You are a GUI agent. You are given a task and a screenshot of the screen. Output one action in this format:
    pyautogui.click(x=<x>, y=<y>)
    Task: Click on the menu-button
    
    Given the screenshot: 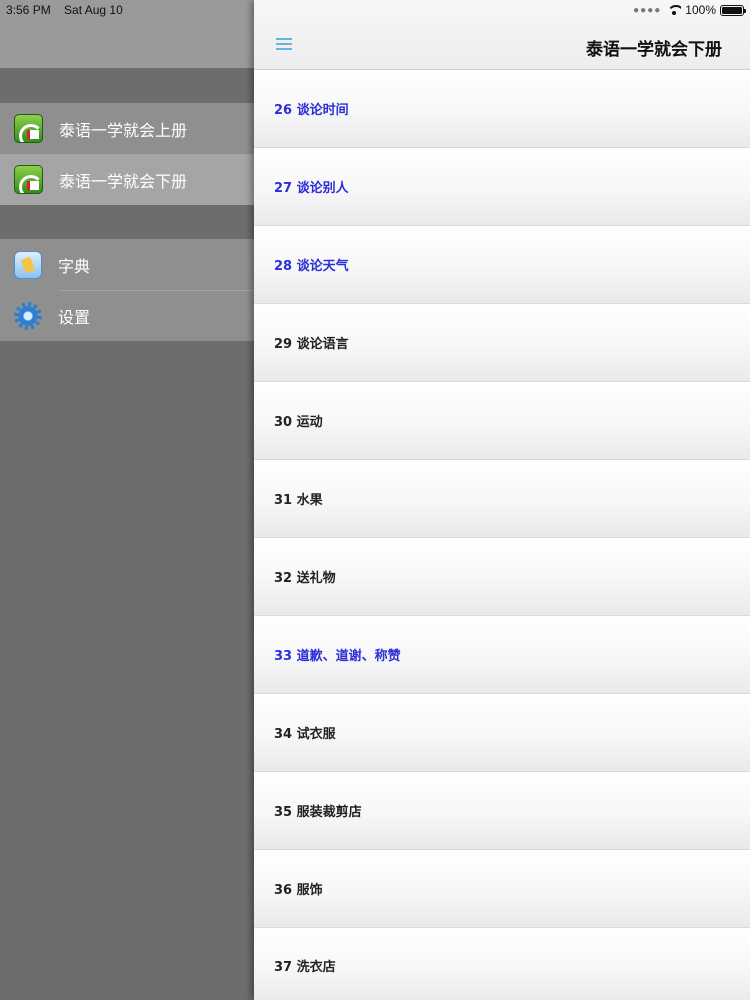 What is the action you would take?
    pyautogui.click(x=285, y=44)
    